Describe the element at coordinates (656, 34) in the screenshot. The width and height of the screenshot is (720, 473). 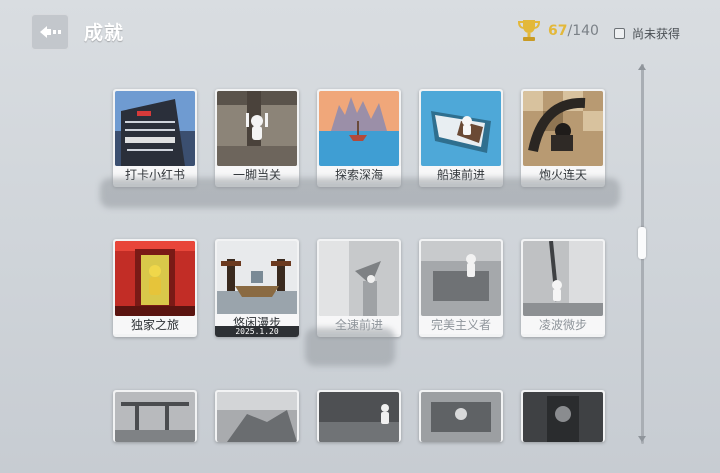
I see `filter-label: 尚未获得` at that location.